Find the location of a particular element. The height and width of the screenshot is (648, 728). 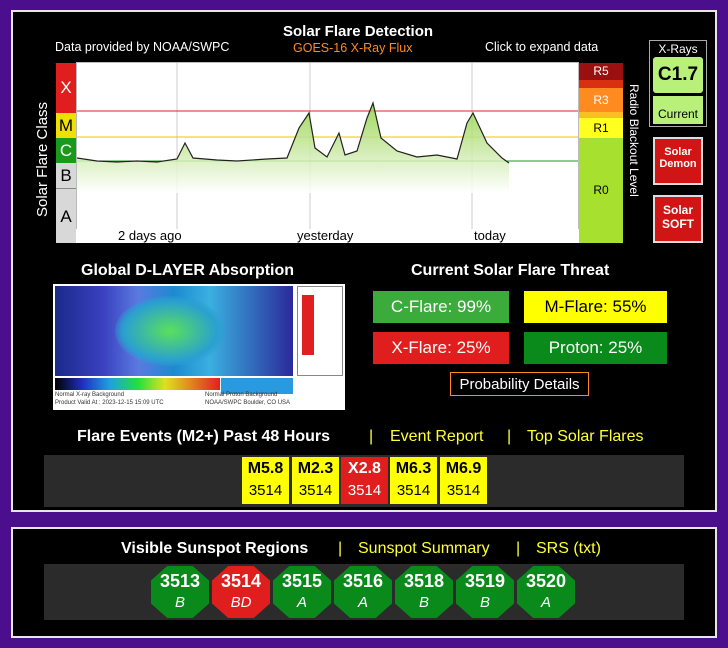

sunspot-region: 3516 A is located at coordinates (363, 592).